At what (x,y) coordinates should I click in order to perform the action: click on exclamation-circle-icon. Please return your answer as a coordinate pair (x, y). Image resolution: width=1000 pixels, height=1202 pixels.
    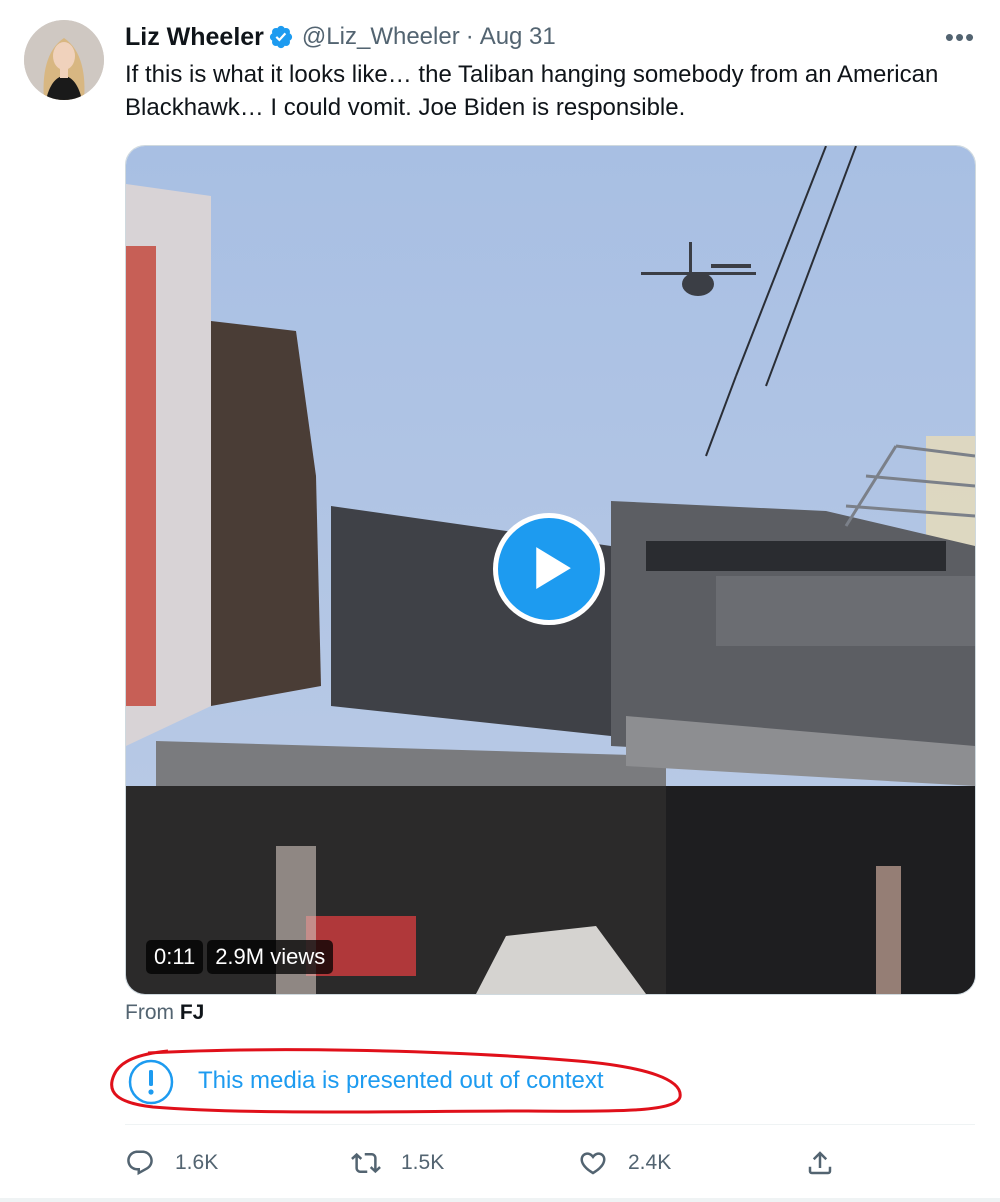
    Looking at the image, I should click on (151, 1082).